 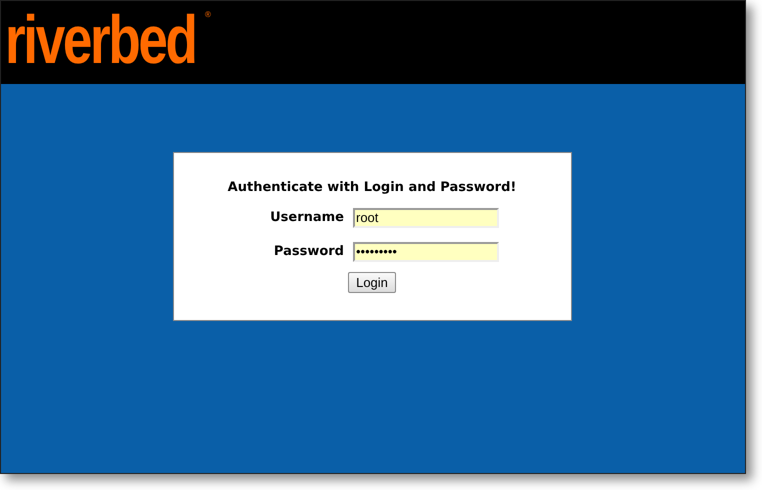 What do you see at coordinates (308, 251) in the screenshot?
I see `field-label: Password` at bounding box center [308, 251].